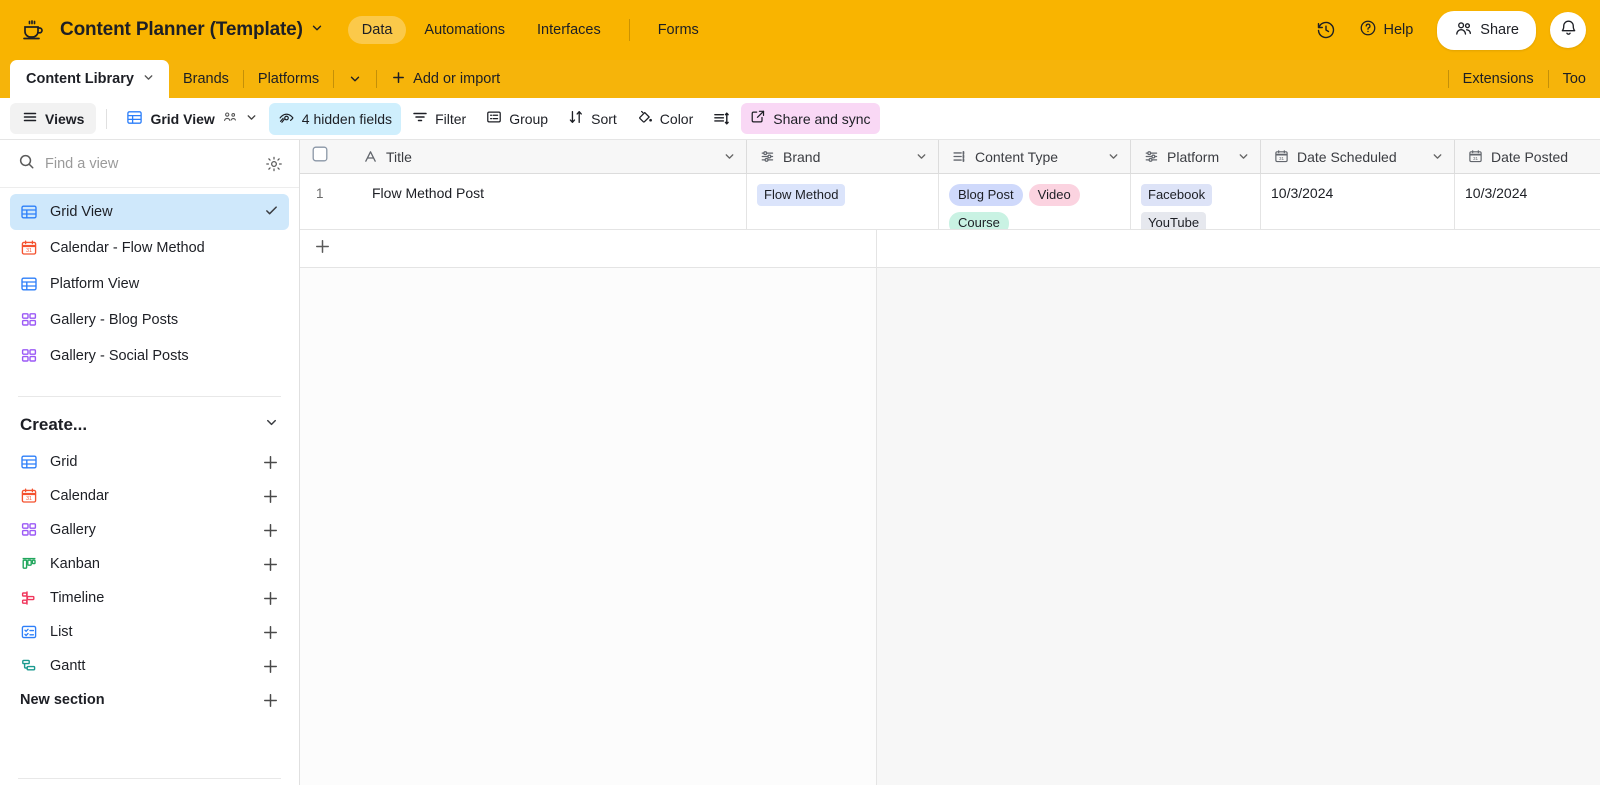 The width and height of the screenshot is (1600, 785). I want to click on views-sidebar-toggle: Views, so click(53, 118).